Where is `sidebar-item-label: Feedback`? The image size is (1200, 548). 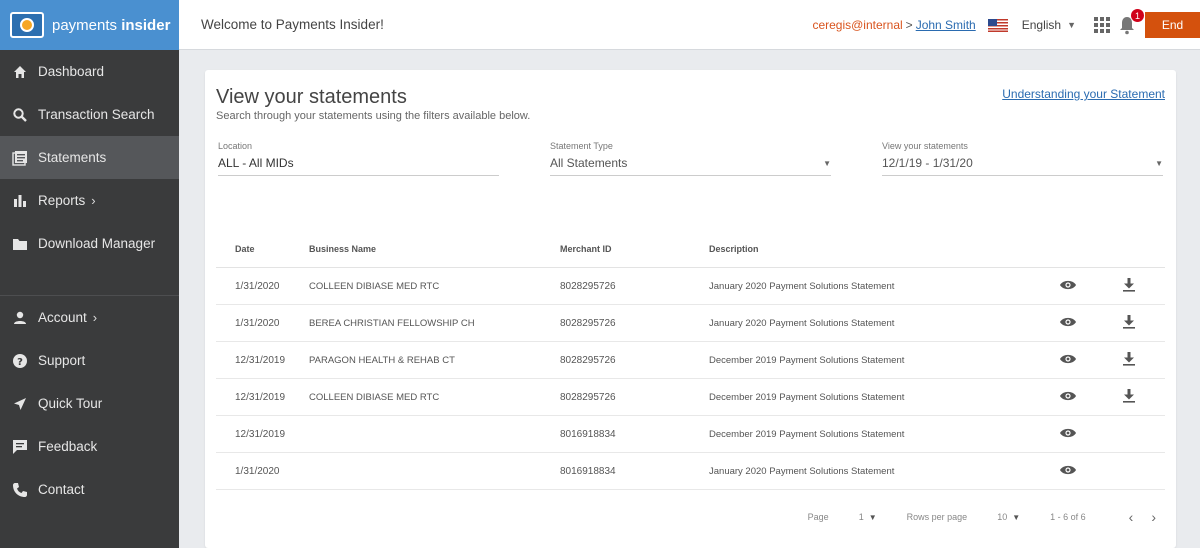
sidebar-item-label: Feedback is located at coordinates (68, 446).